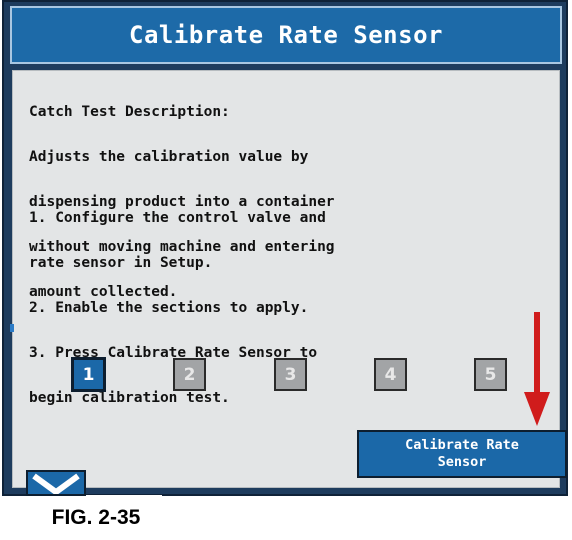 This screenshot has width=572, height=540. Describe the element at coordinates (88, 374) in the screenshot. I see `section-1-button: 1` at that location.